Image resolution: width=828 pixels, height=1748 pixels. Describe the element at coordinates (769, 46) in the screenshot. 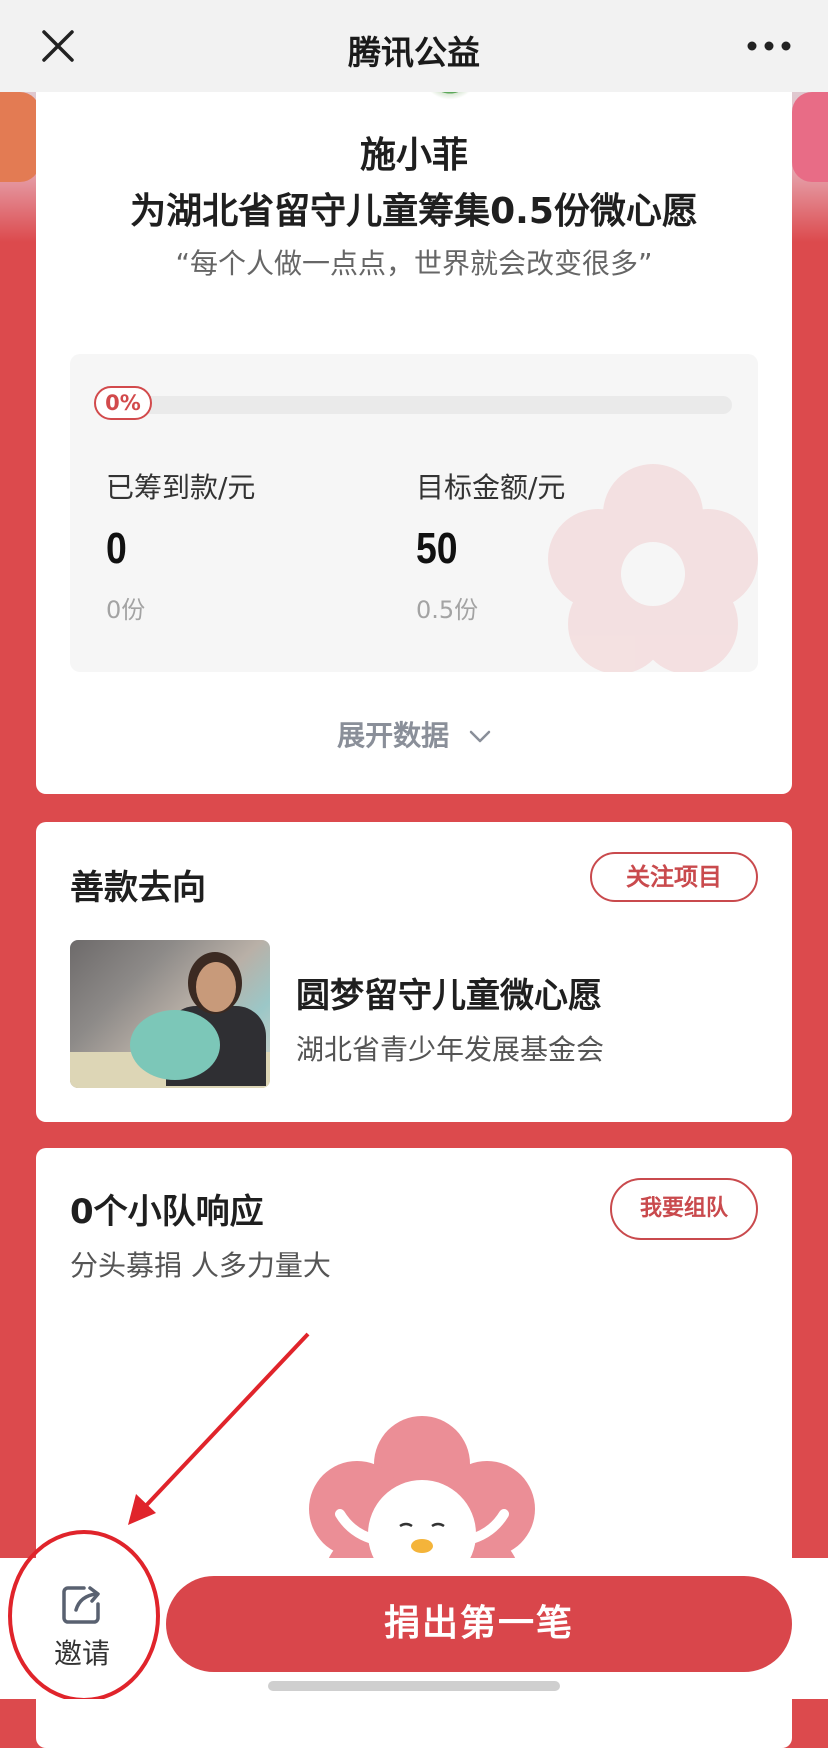

I see `more-icon` at that location.